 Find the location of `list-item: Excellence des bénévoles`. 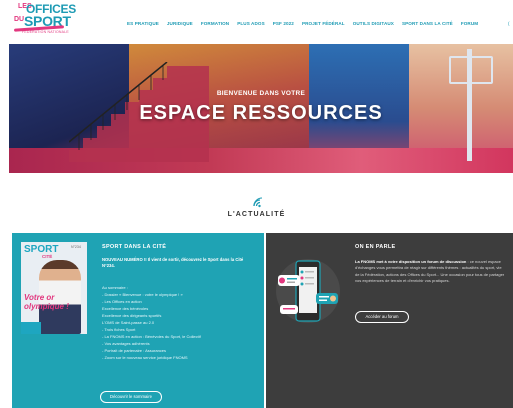

list-item: Excellence des bénévoles is located at coordinates (125, 308).